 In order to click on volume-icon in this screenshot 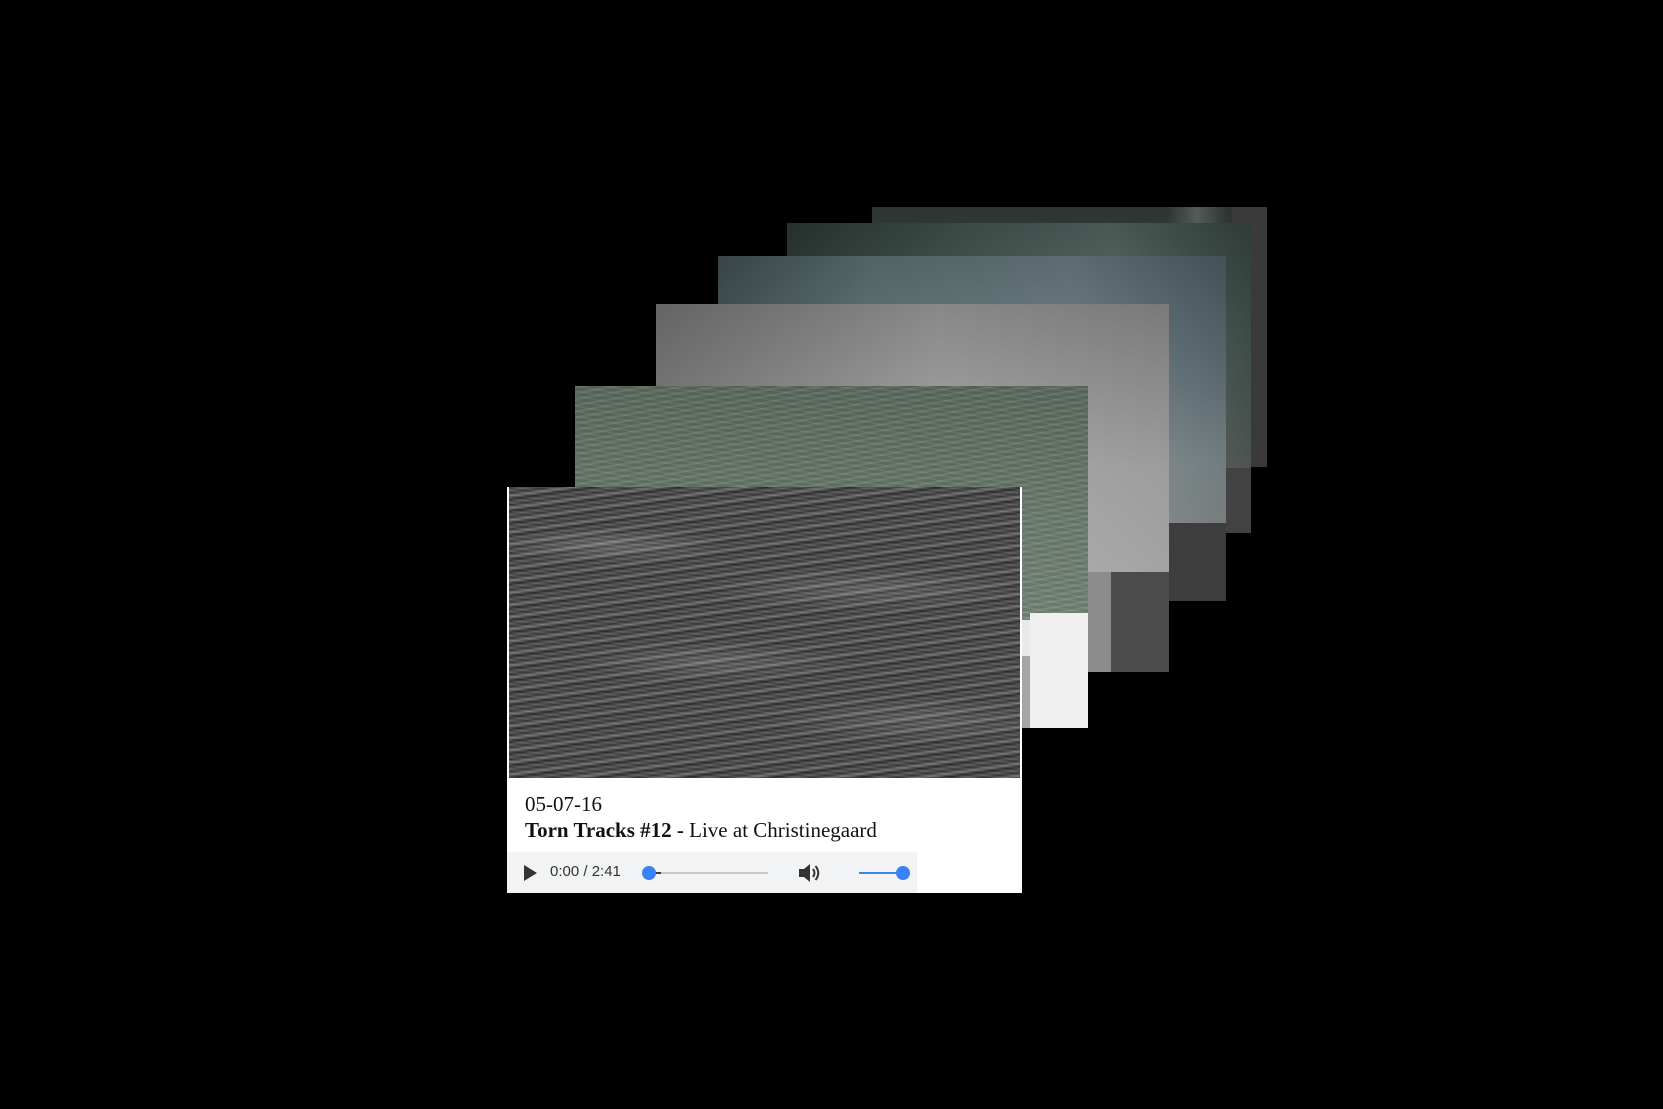, I will do `click(809, 873)`.